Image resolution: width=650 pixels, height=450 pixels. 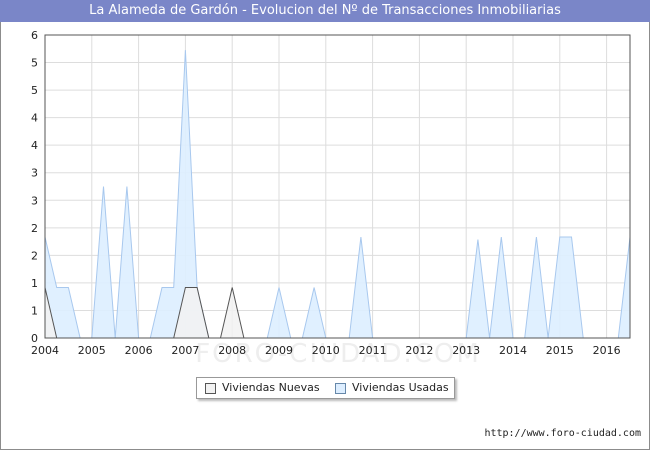 I want to click on y-axis-ticks: 0 1 1 2 2 3 3 4 4 5 5 6, so click(x=34, y=187).